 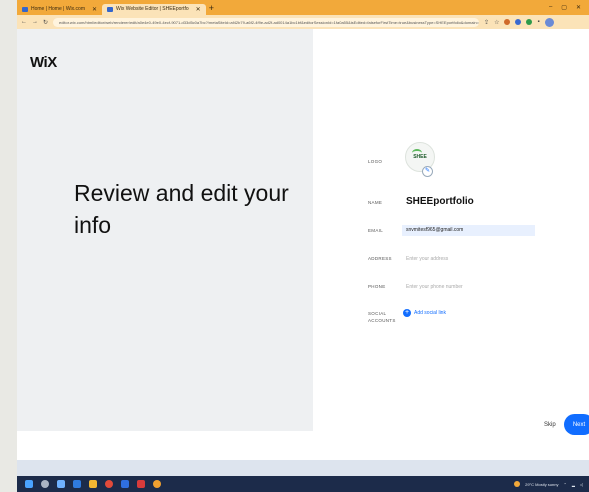 I want to click on social-label-line: ACCOUNTS, so click(x=382, y=320).